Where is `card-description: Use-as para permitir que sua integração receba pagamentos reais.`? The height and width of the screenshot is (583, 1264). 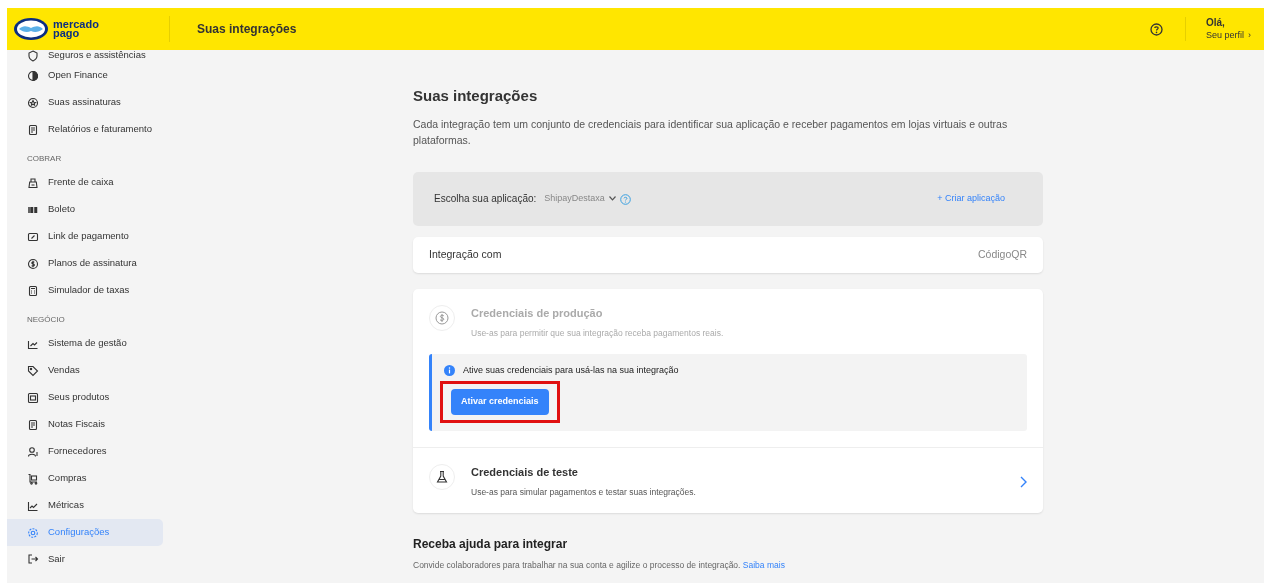 card-description: Use-as para permitir que sua integração receba pagamentos reais. is located at coordinates (598, 333).